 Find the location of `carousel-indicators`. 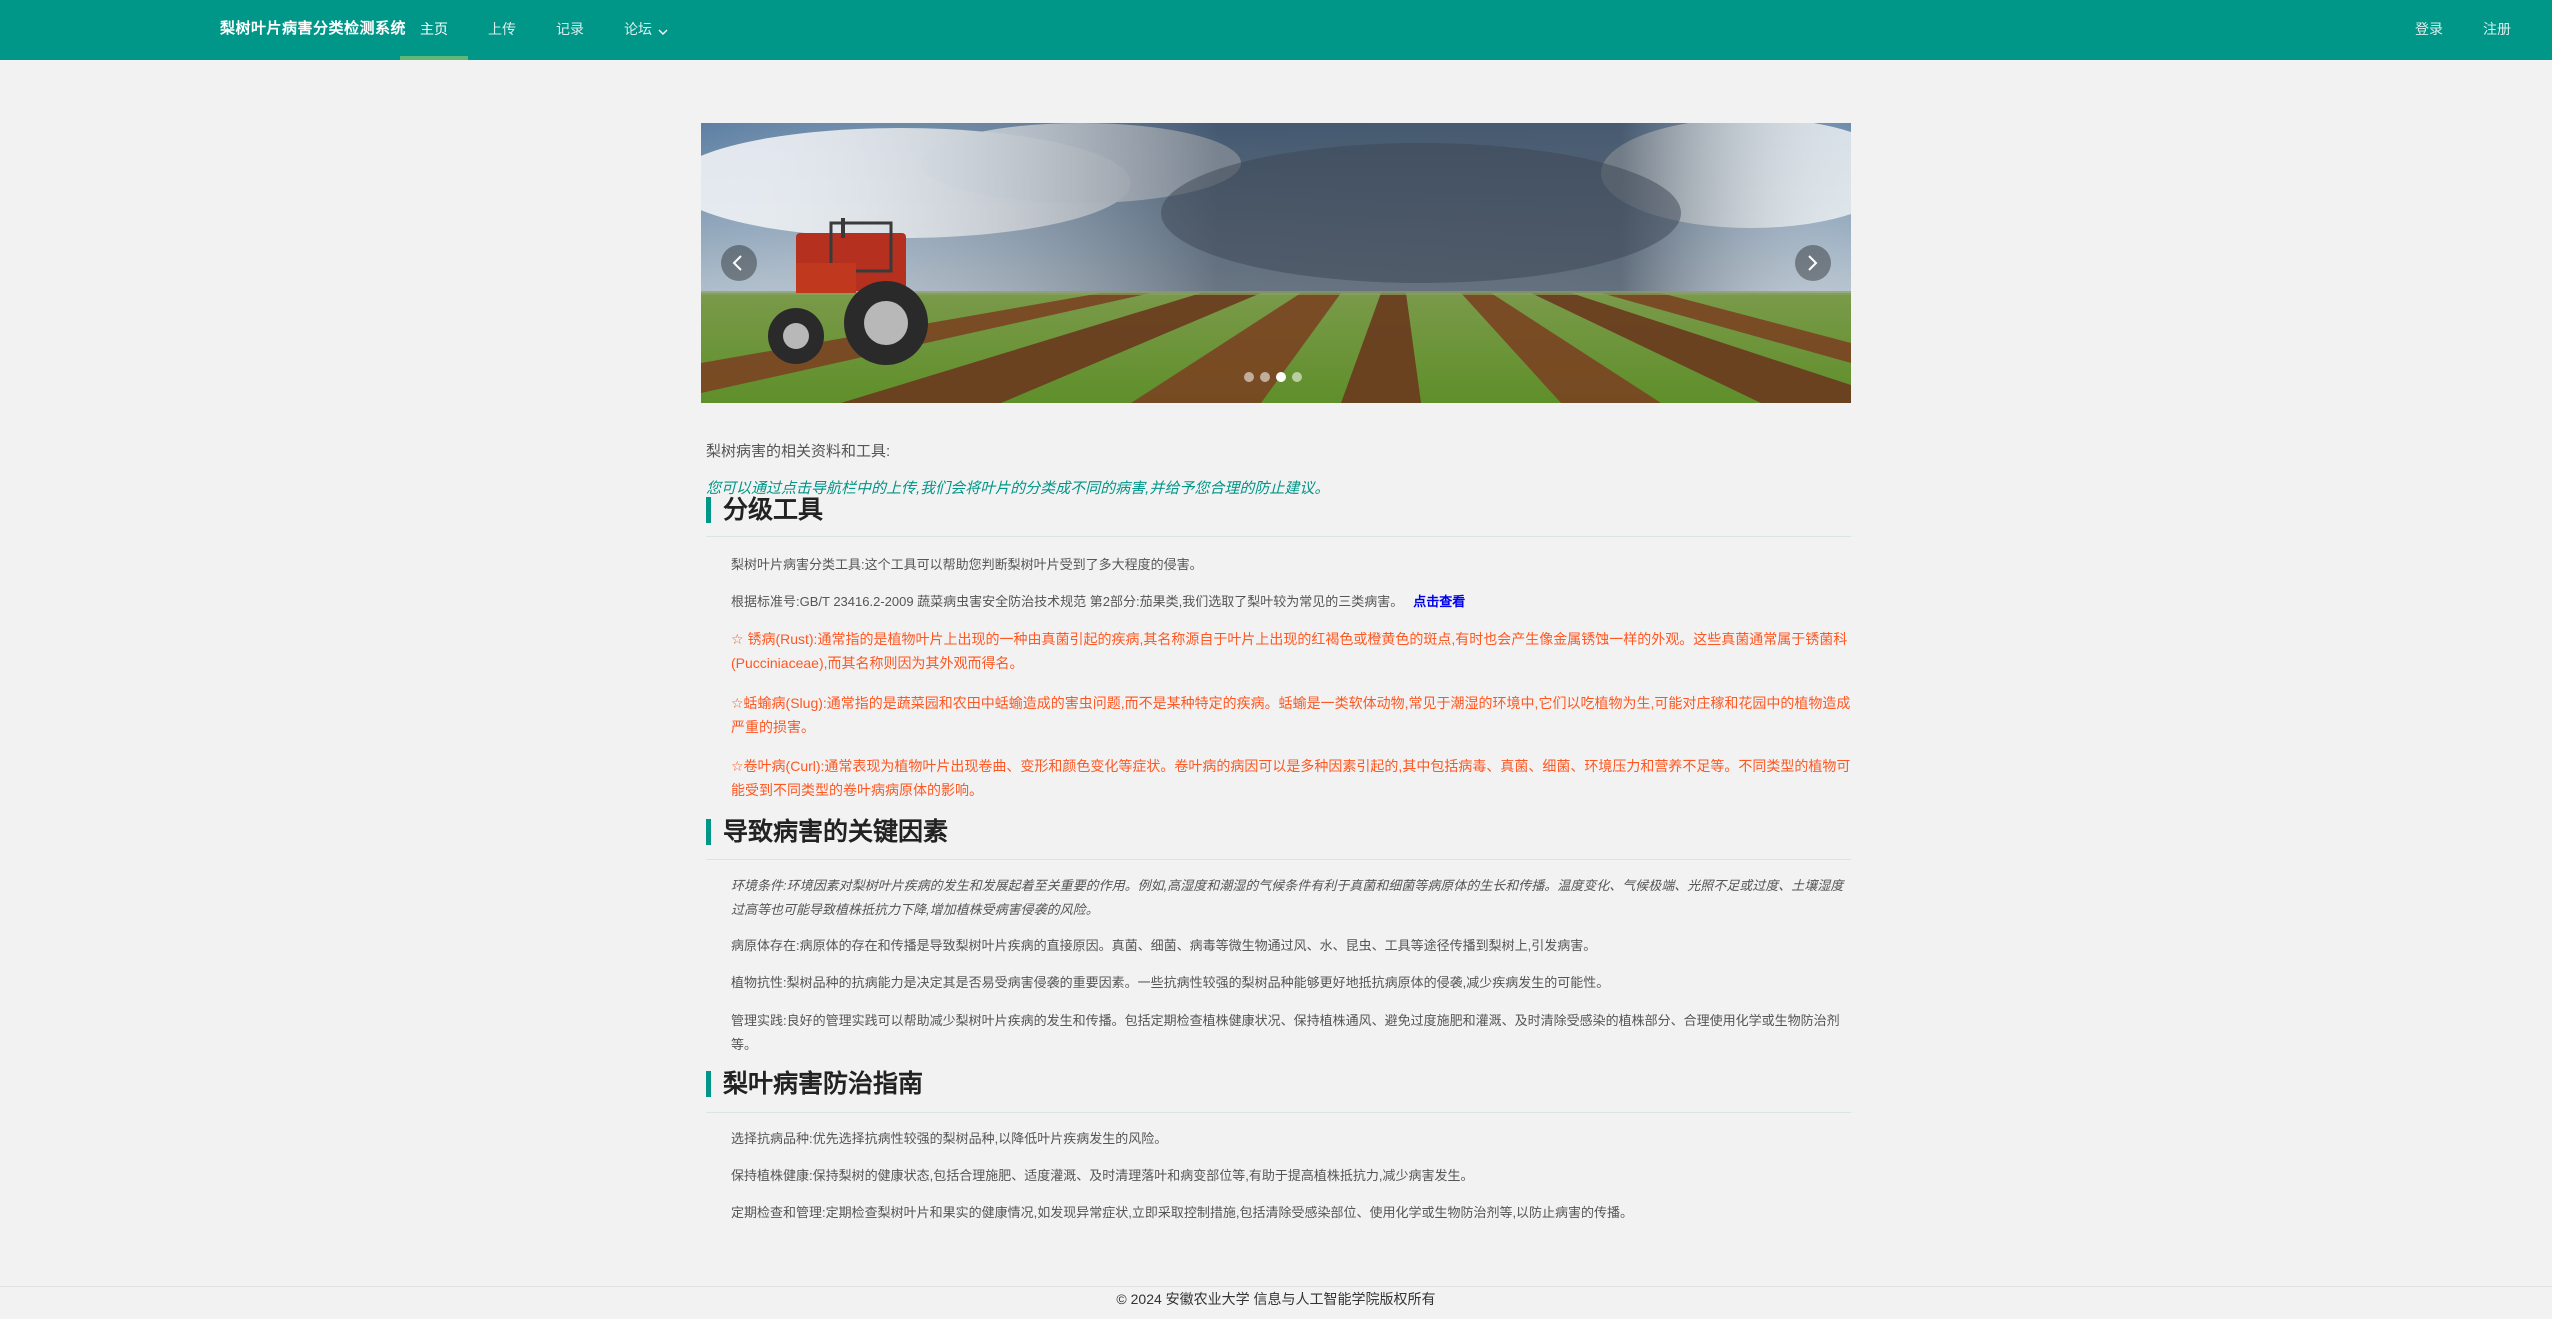

carousel-indicators is located at coordinates (1276, 378).